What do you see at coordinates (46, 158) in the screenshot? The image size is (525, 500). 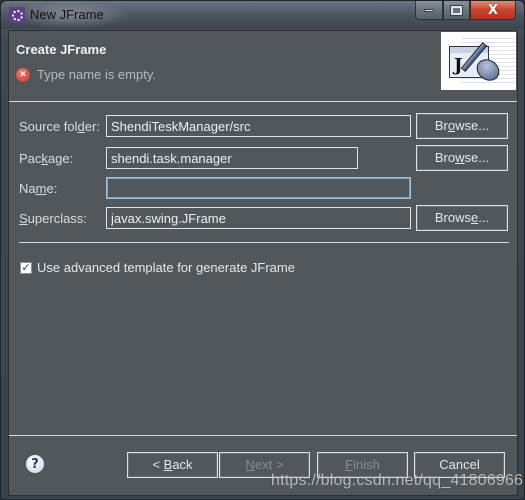 I see `package-label: Package:` at bounding box center [46, 158].